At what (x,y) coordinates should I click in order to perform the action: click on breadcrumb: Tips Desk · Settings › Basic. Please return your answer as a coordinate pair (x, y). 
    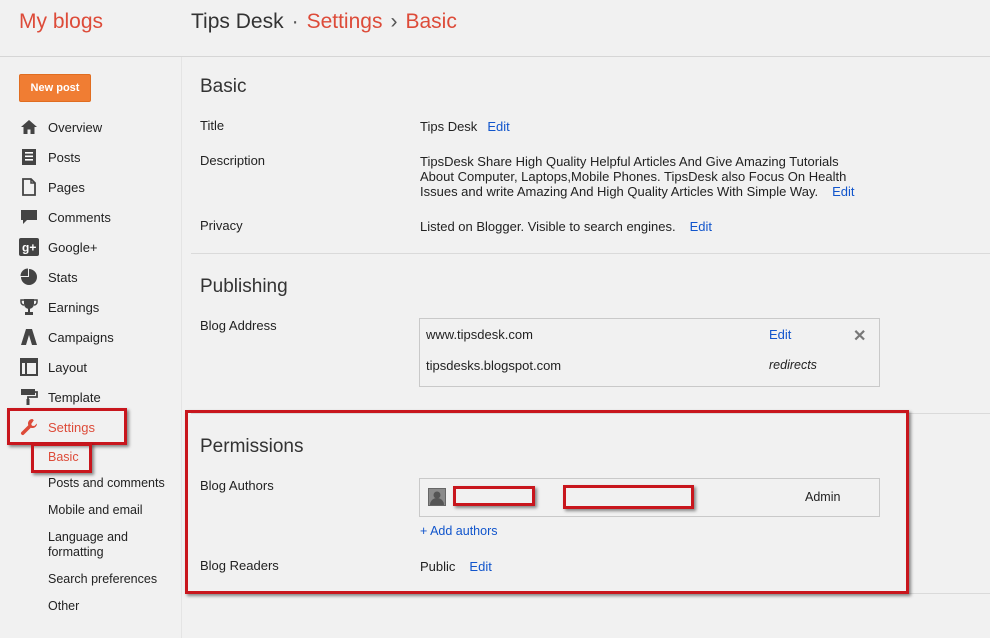
    Looking at the image, I should click on (324, 22).